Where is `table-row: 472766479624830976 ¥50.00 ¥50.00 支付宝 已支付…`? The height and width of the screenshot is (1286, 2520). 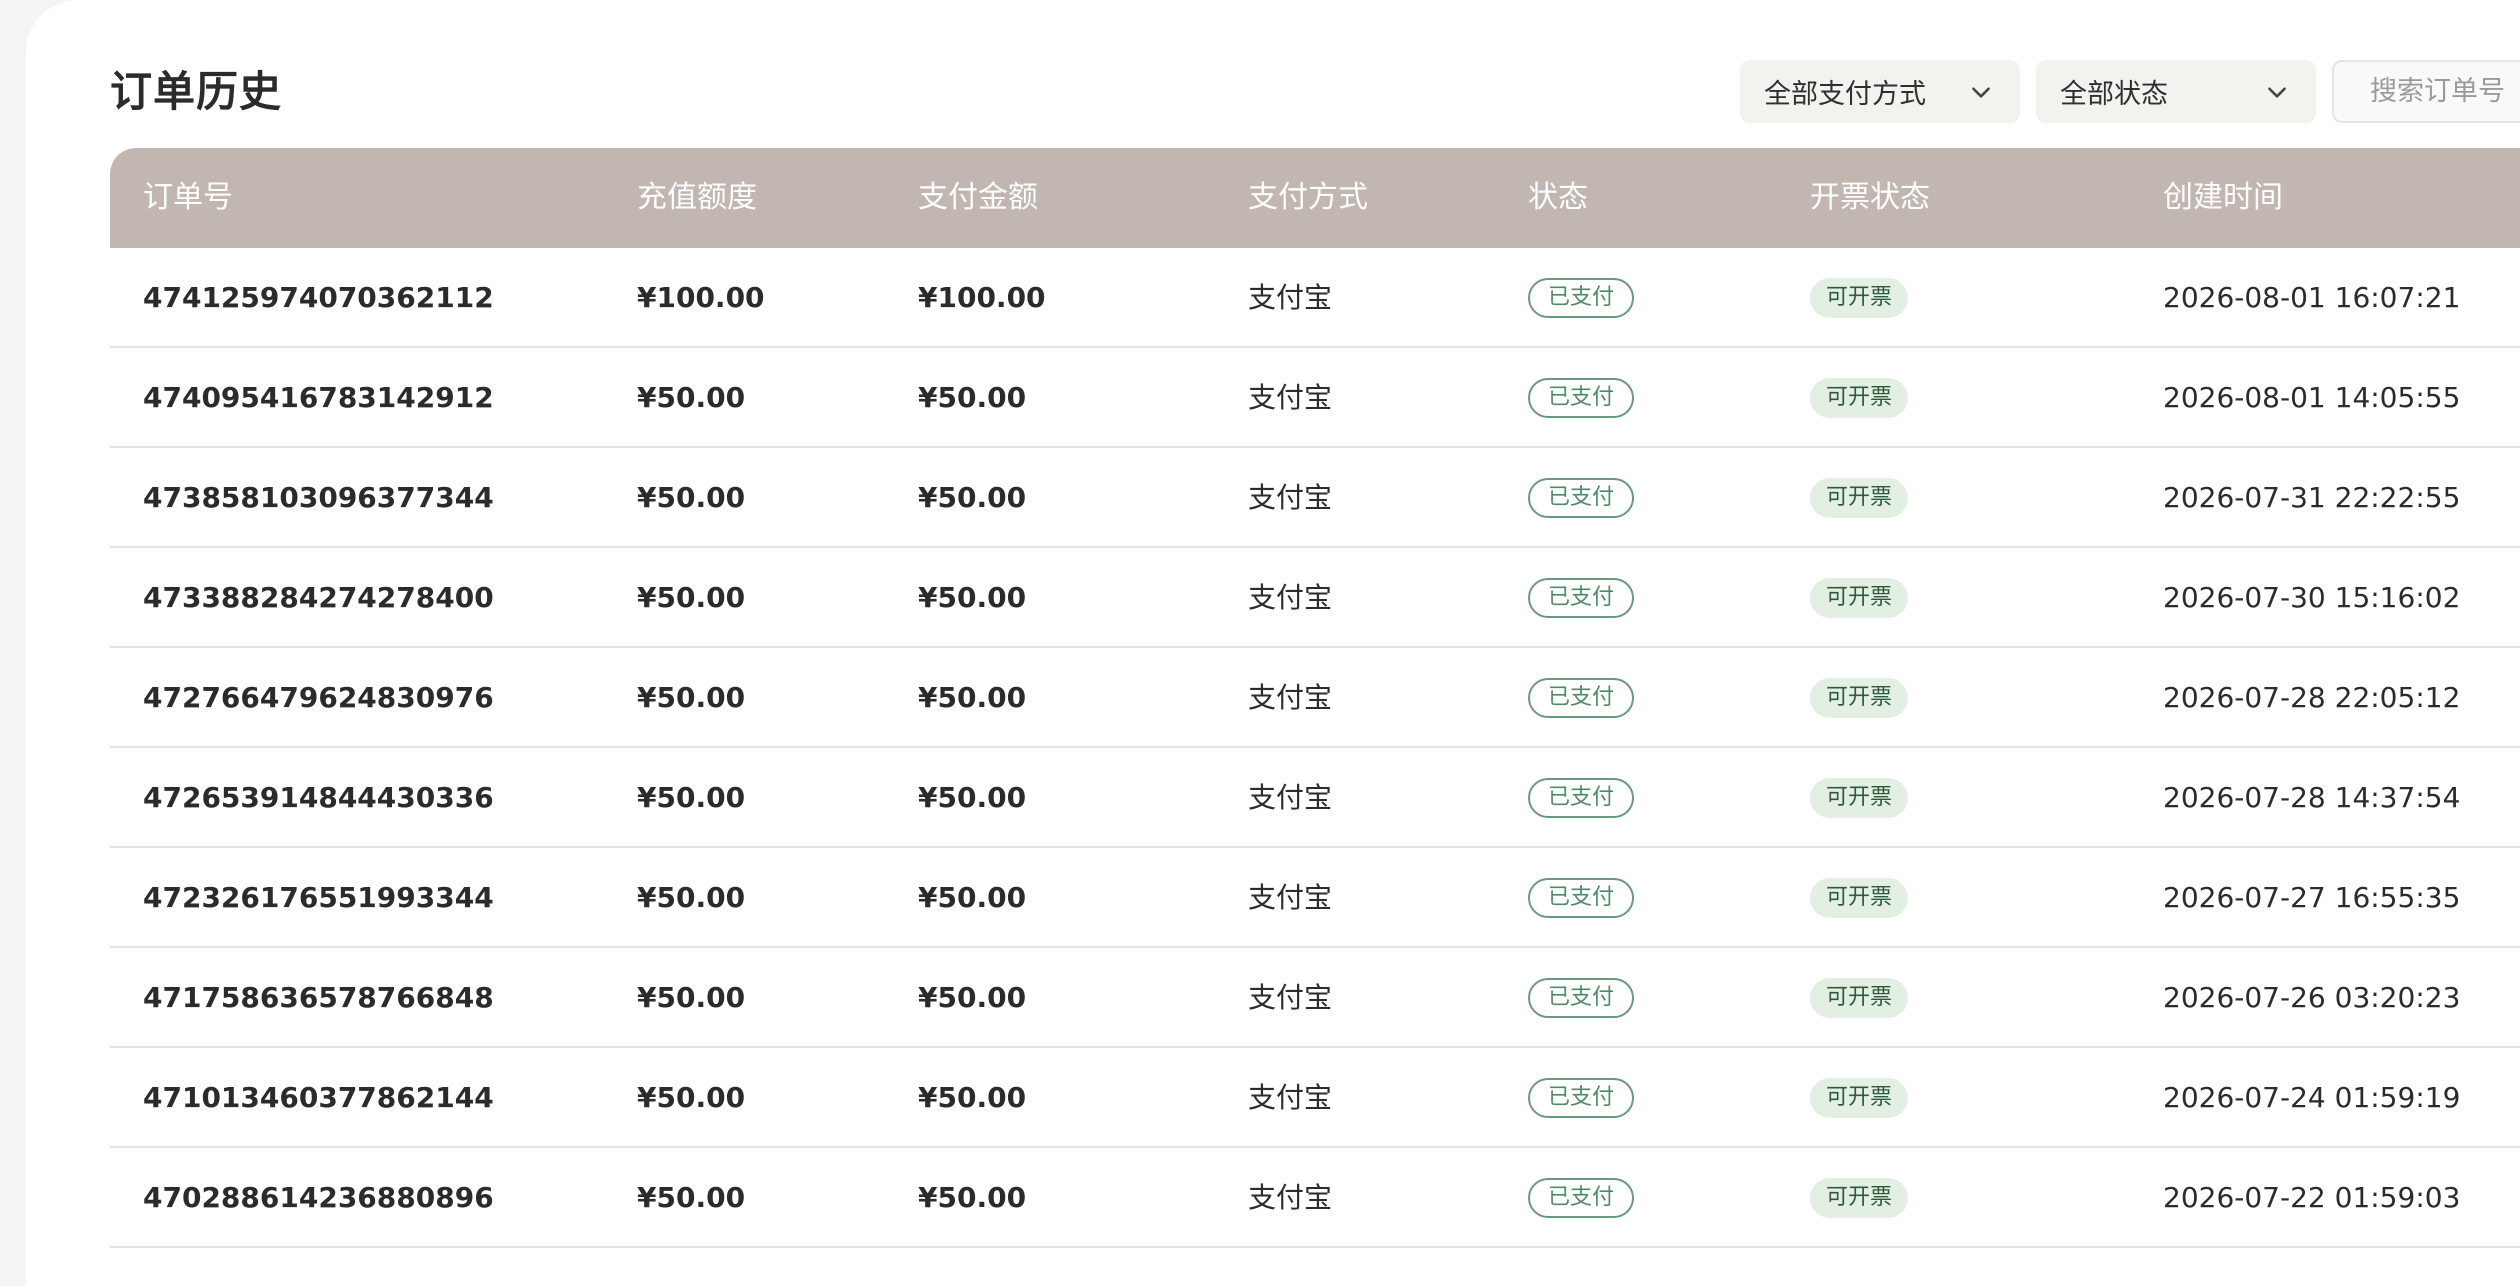 table-row: 472766479624830976 ¥50.00 ¥50.00 支付宝 已支付… is located at coordinates (1315, 698).